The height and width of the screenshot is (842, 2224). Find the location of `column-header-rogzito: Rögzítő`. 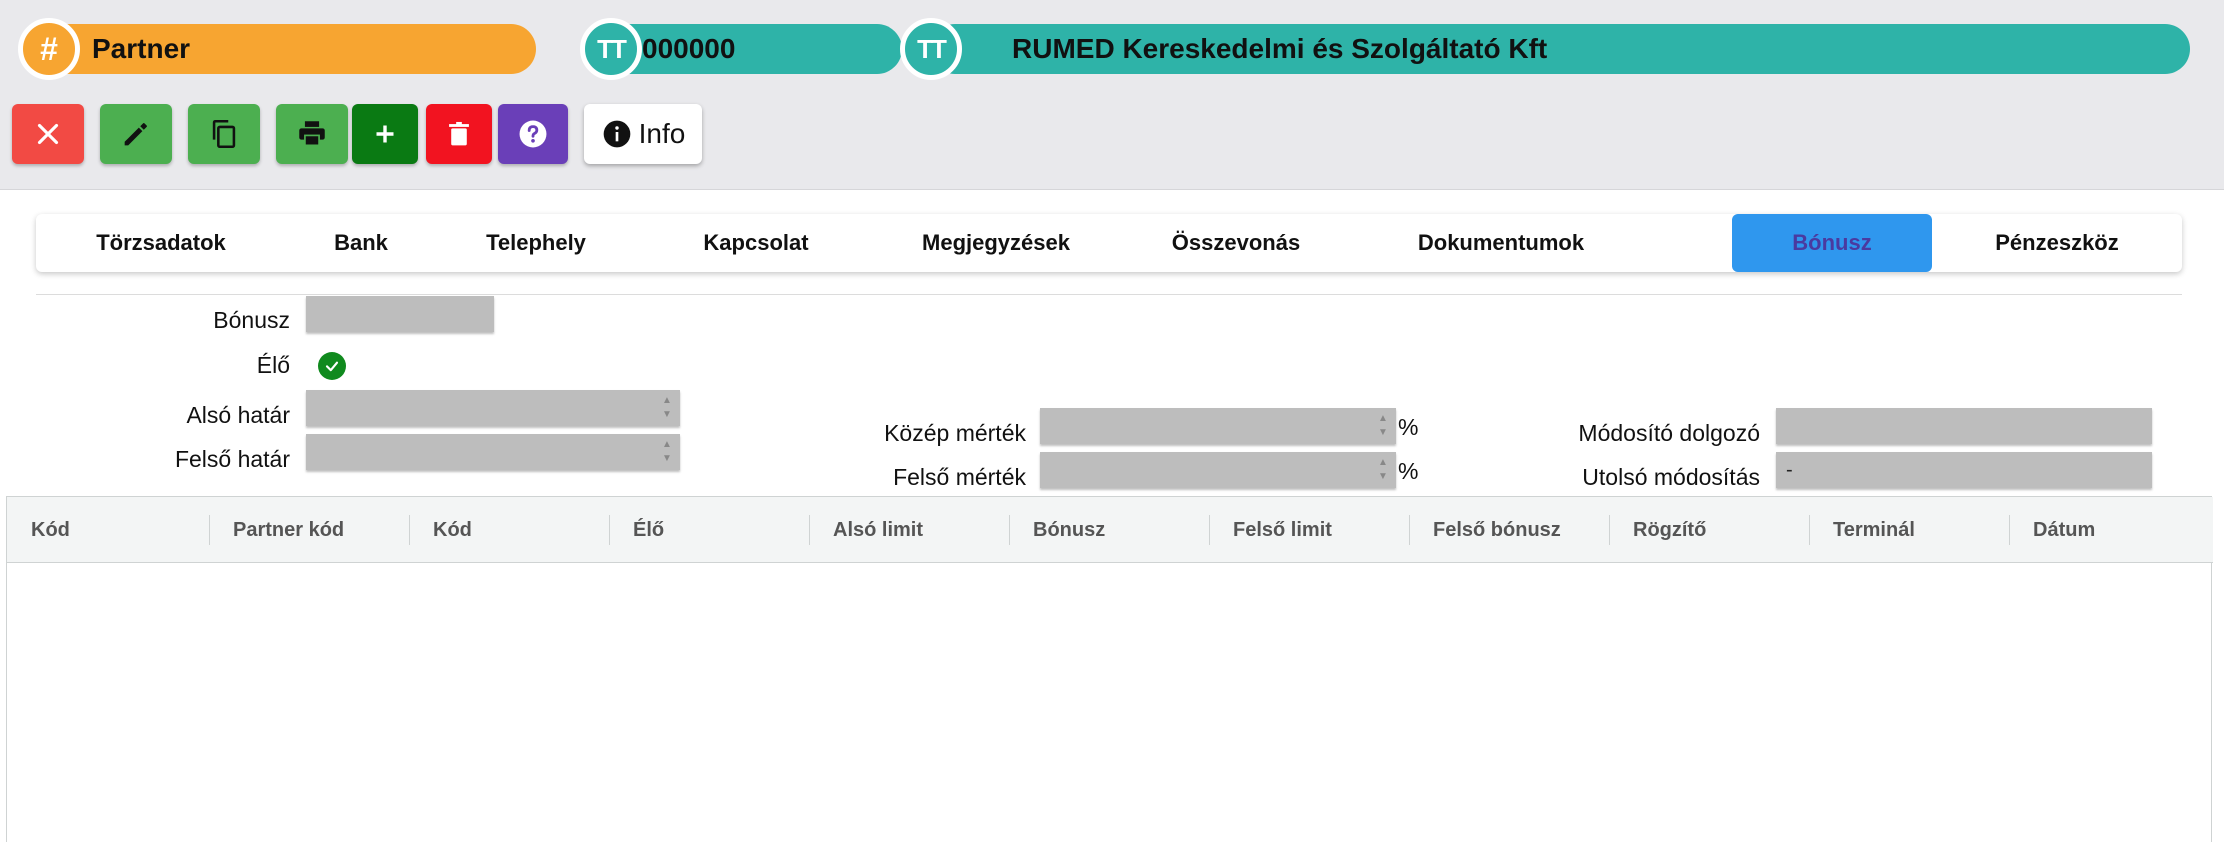

column-header-rogzito: Rögzítő is located at coordinates (1709, 530).